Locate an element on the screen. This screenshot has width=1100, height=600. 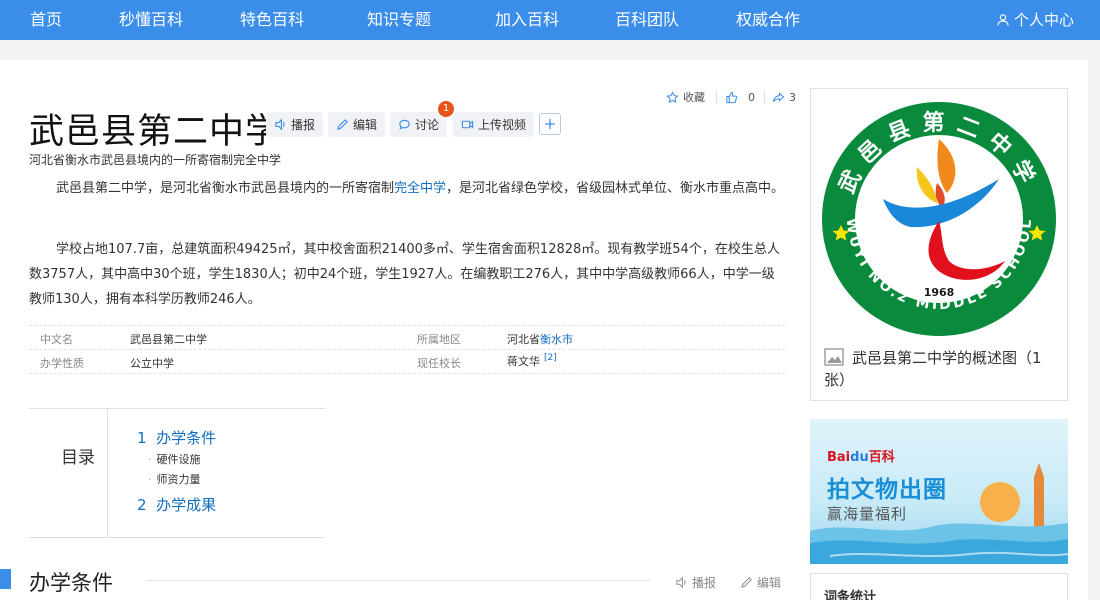
user-center-label: 个人中心 is located at coordinates (1043, 20).